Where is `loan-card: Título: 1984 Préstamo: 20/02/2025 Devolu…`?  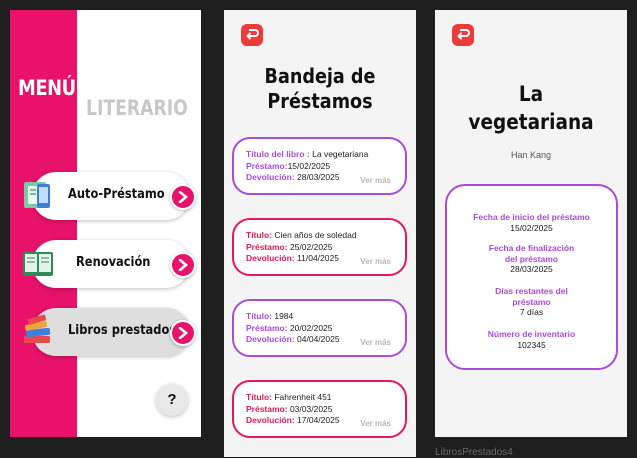 loan-card: Título: 1984 Préstamo: 20/02/2025 Devolu… is located at coordinates (319, 328).